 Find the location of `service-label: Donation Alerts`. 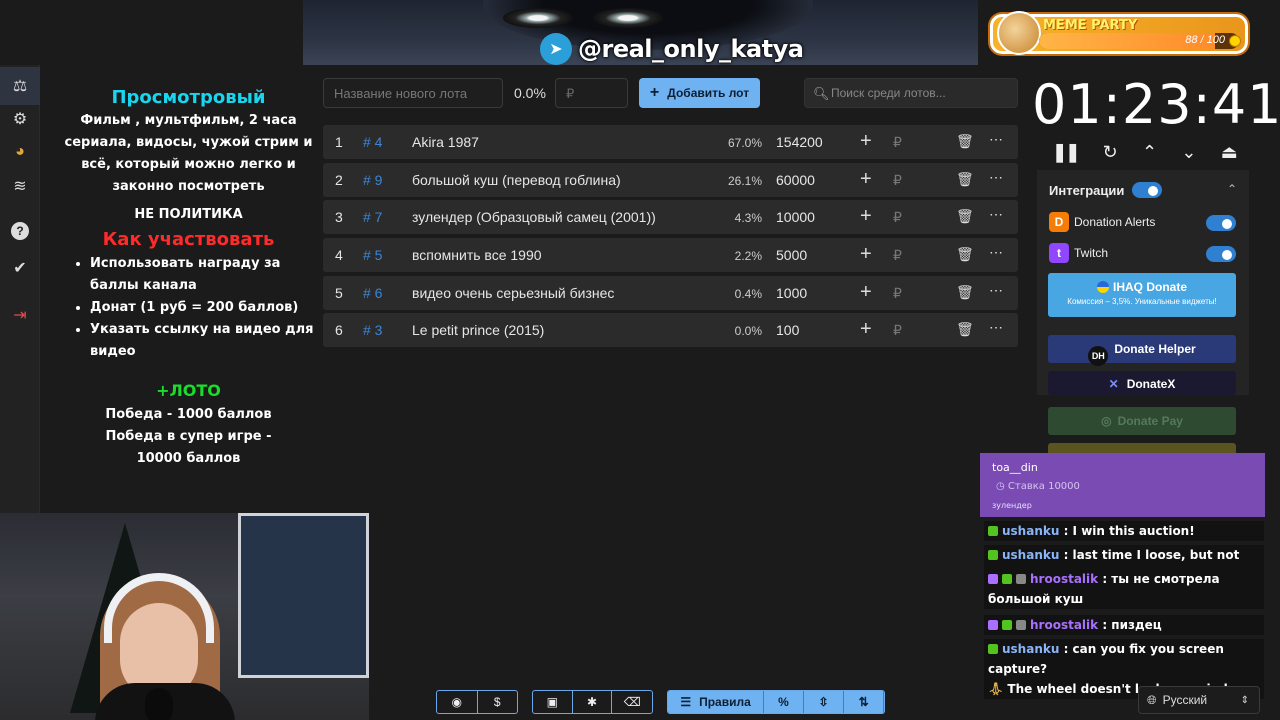

service-label: Donation Alerts is located at coordinates (1115, 222).